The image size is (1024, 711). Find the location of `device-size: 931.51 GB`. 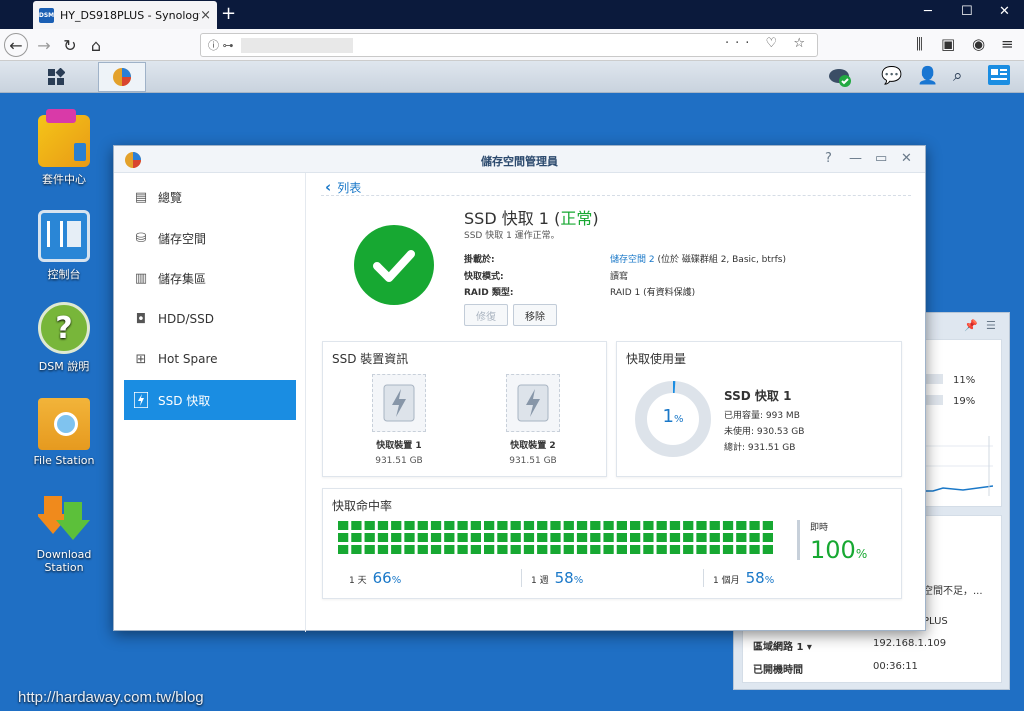

device-size: 931.51 GB is located at coordinates (399, 461).